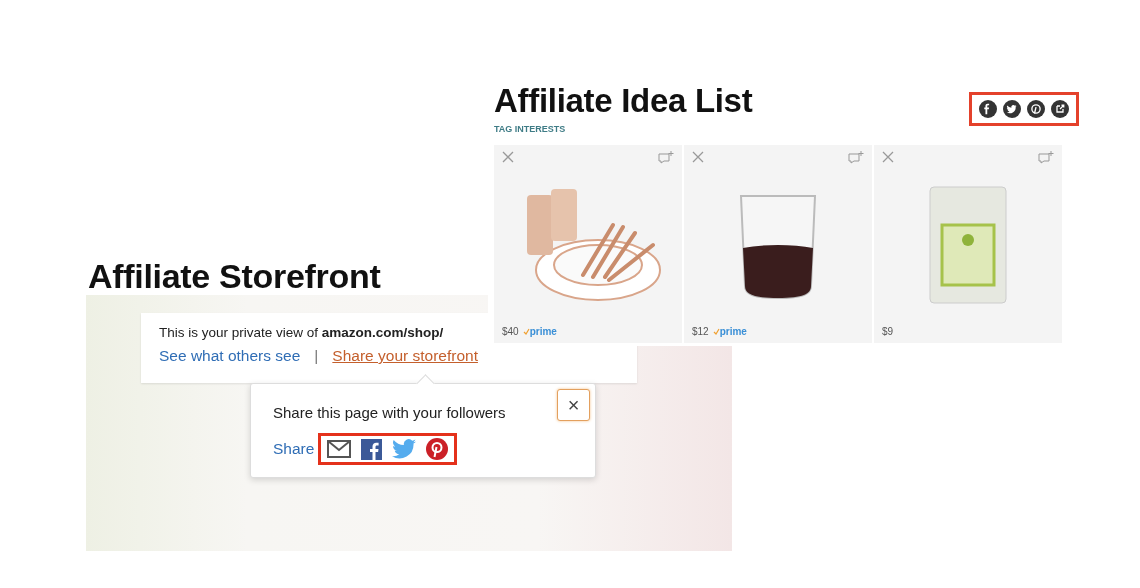  What do you see at coordinates (573, 405) in the screenshot?
I see `close-button: ×` at bounding box center [573, 405].